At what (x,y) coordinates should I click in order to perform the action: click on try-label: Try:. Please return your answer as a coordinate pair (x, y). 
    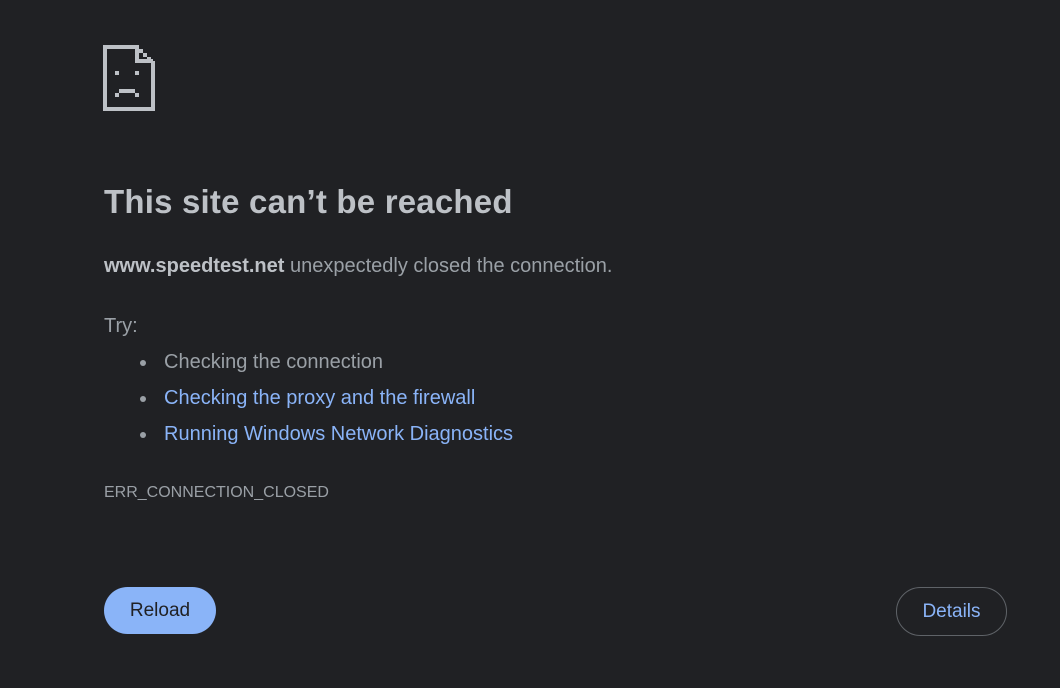
    Looking at the image, I should click on (121, 326).